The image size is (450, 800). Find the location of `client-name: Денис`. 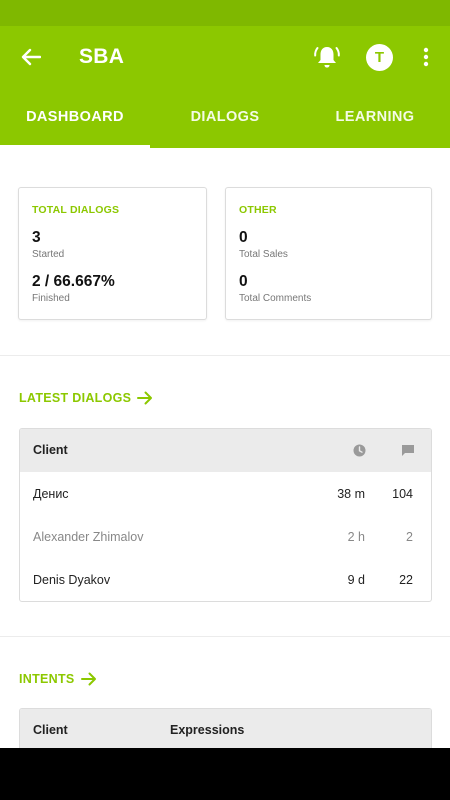

client-name: Денис is located at coordinates (51, 494).